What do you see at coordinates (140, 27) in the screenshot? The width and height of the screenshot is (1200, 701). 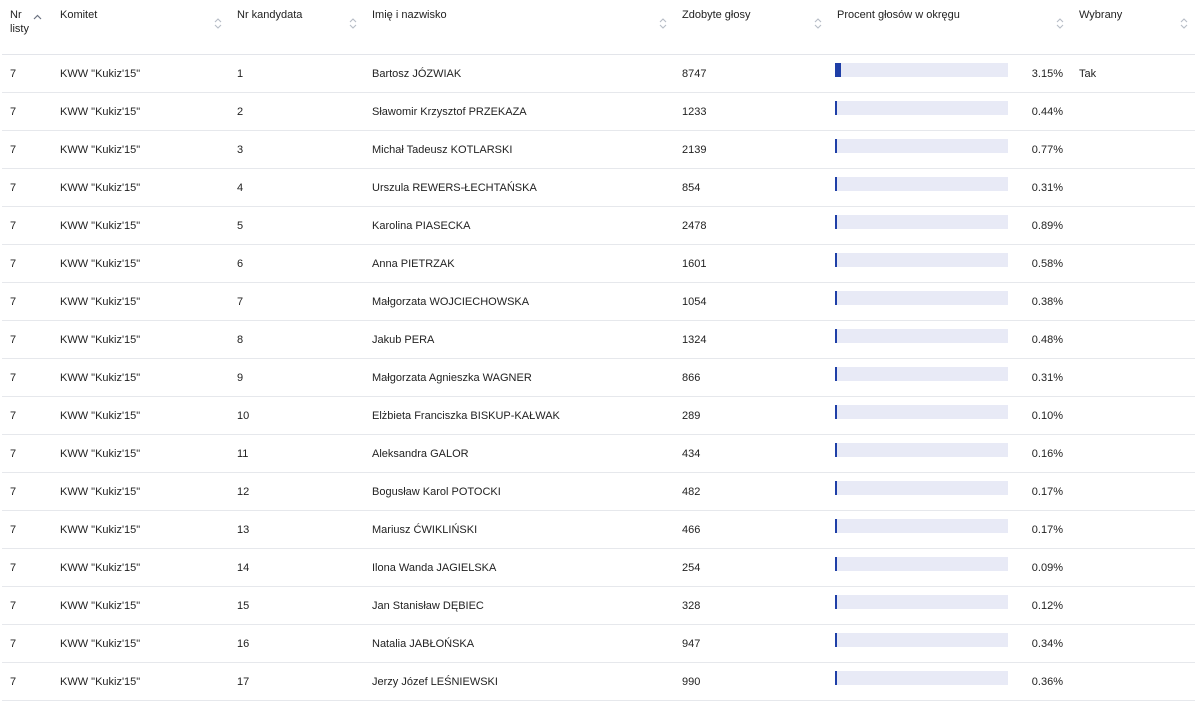 I see `column-header-committee: Komitet` at bounding box center [140, 27].